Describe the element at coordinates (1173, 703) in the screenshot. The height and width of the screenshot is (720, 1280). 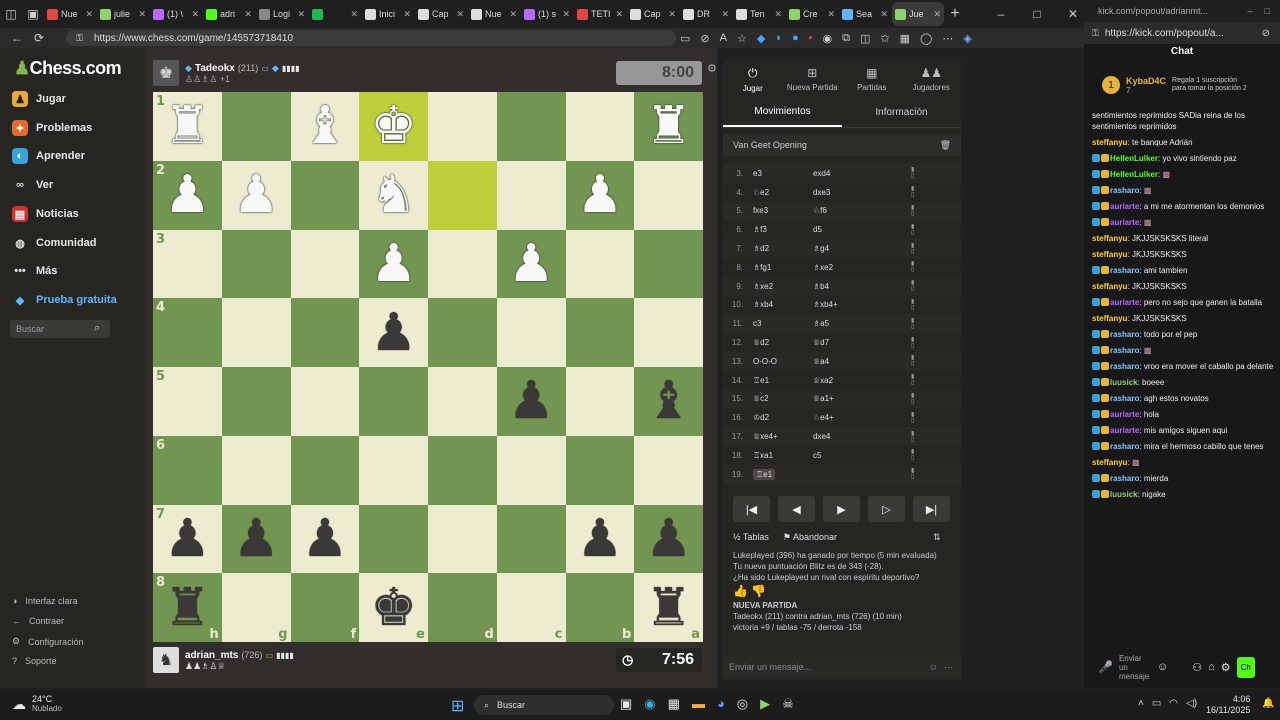
I see `wifi-icon: ◠` at that location.